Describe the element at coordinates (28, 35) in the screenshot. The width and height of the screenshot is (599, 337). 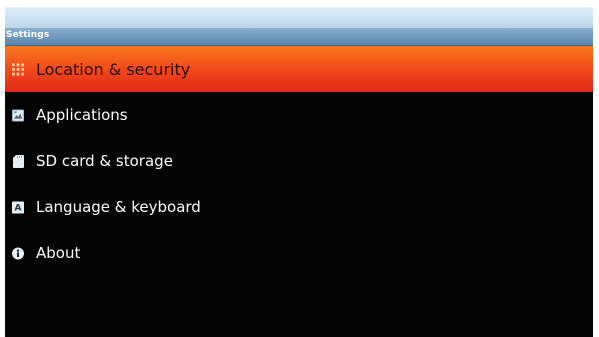
I see `window-title: Settings` at that location.